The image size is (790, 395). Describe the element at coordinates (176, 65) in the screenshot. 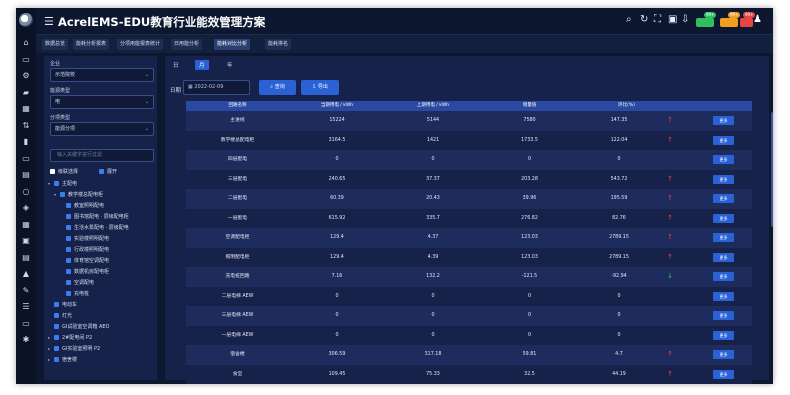

I see `tab-day: 日` at that location.